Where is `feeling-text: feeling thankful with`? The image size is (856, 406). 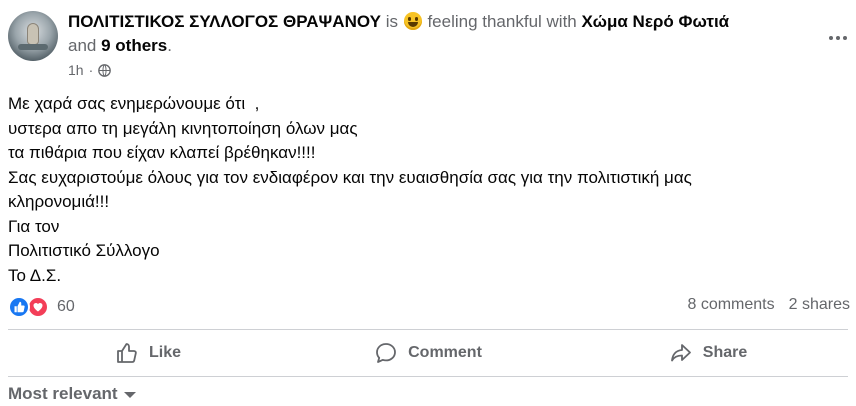 feeling-text: feeling thankful with is located at coordinates (502, 21).